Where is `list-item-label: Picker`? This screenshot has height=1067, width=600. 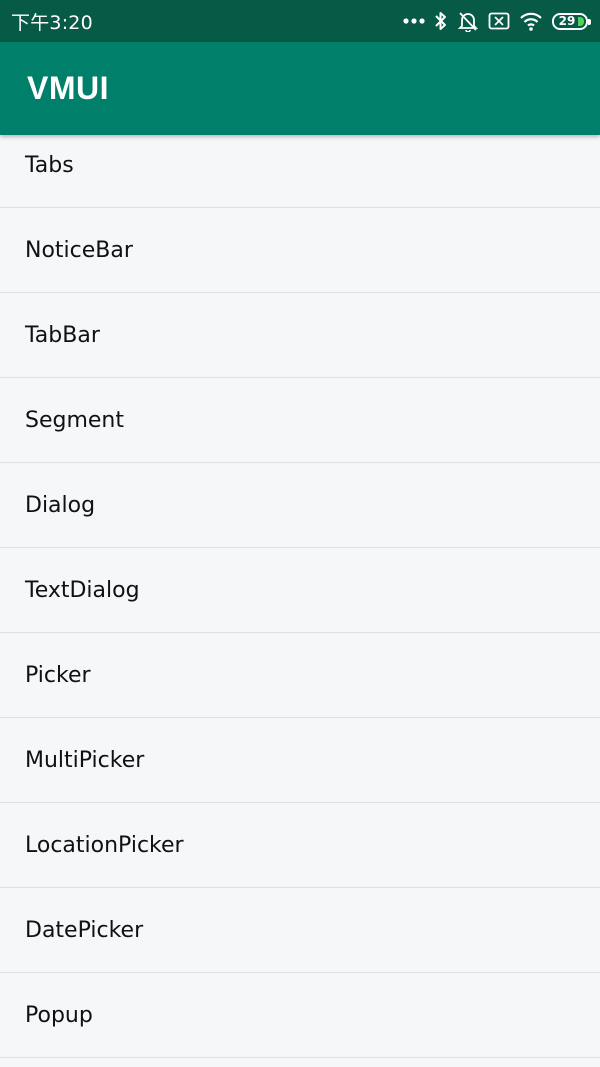 list-item-label: Picker is located at coordinates (58, 675).